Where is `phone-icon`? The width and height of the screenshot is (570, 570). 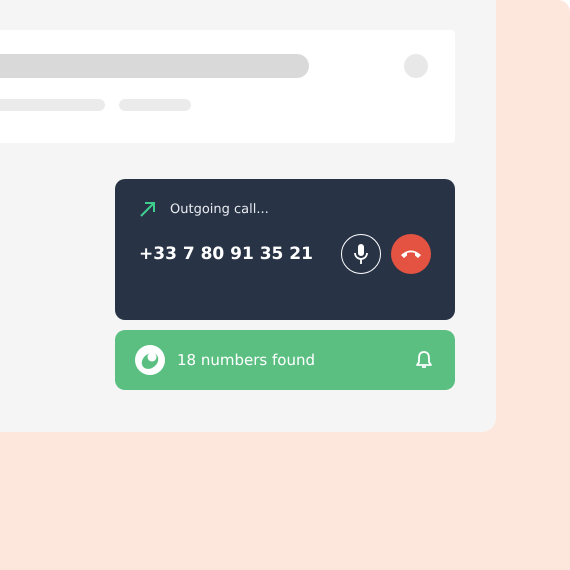
phone-icon is located at coordinates (411, 254).